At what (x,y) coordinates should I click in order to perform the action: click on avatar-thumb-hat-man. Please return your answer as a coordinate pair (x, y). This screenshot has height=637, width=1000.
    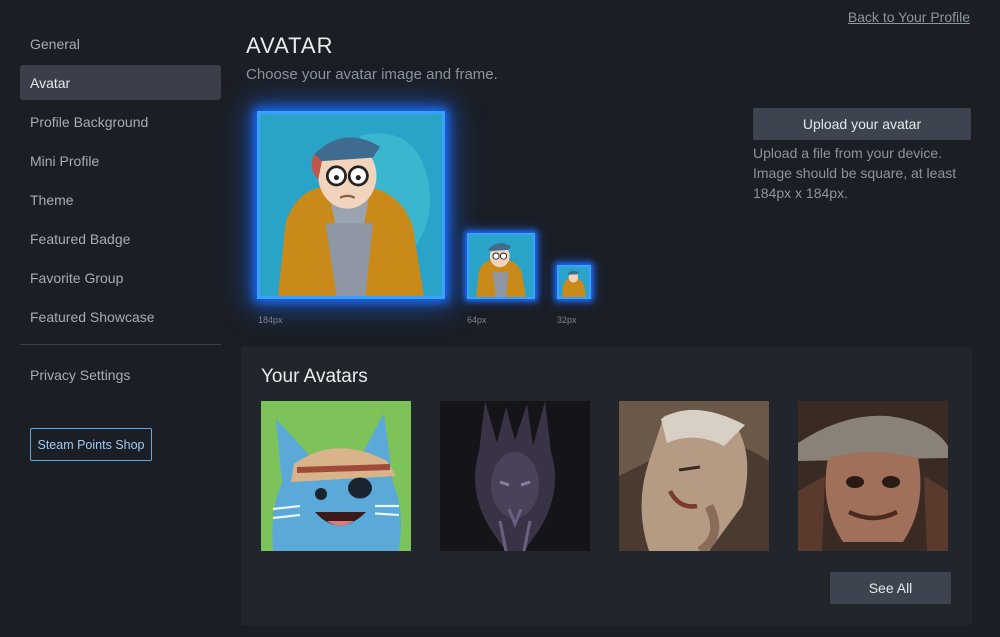
    Looking at the image, I should click on (873, 476).